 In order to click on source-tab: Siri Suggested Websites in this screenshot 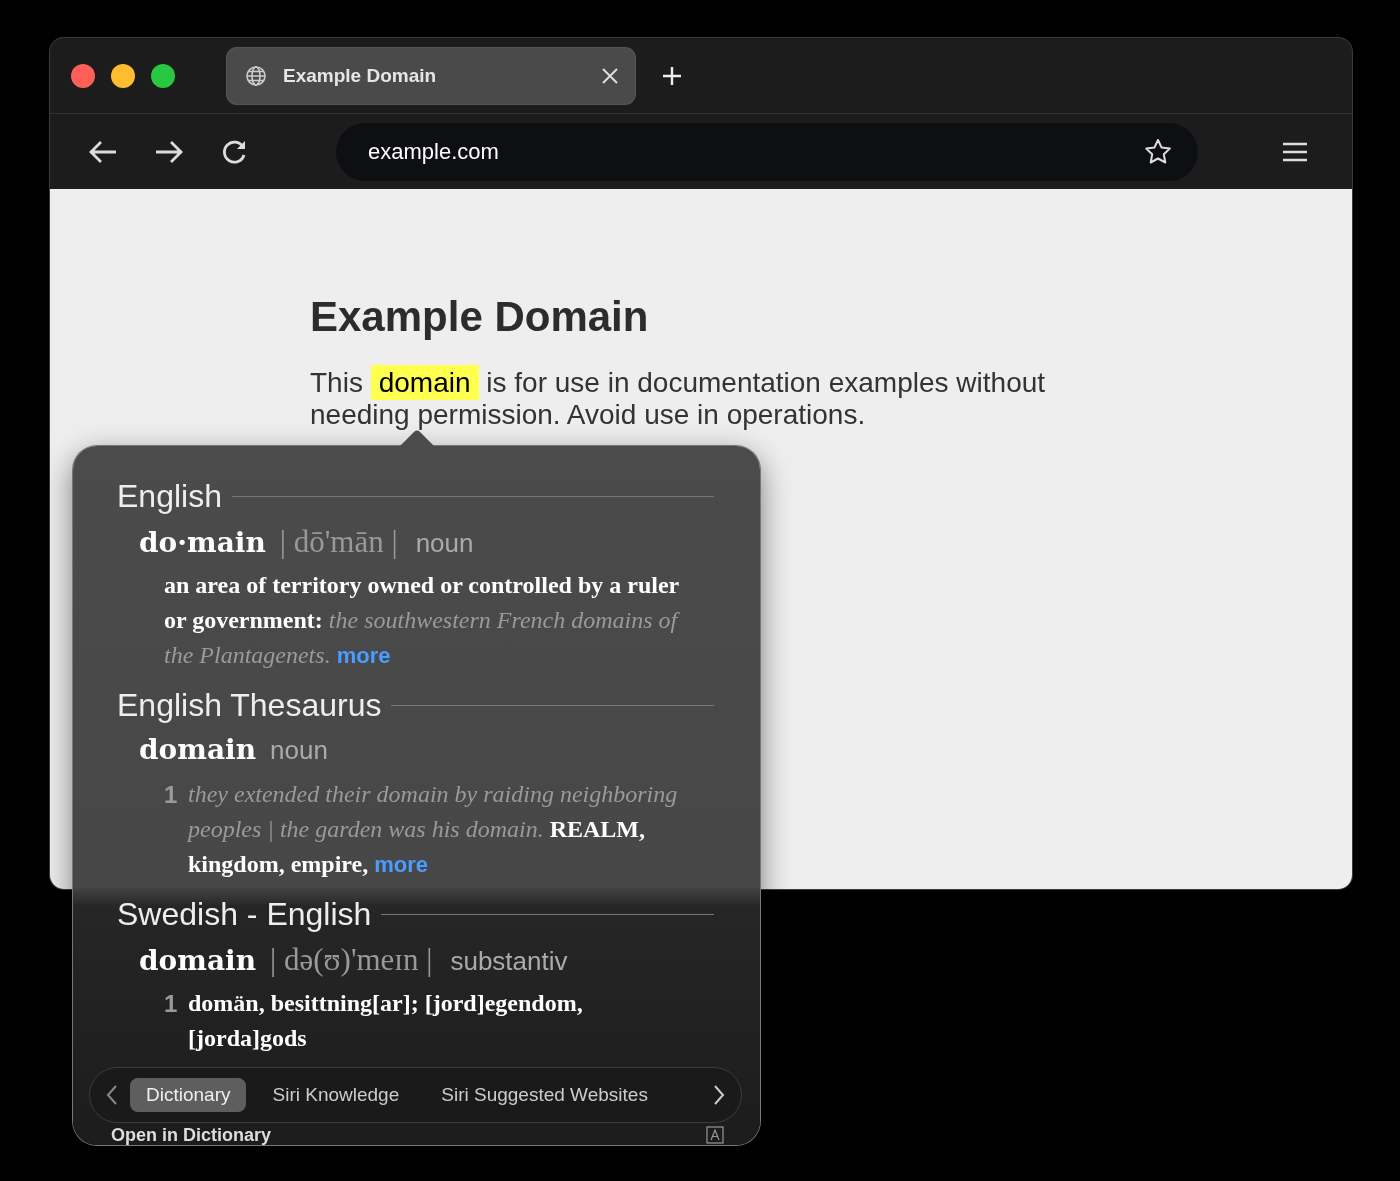, I will do `click(544, 1095)`.